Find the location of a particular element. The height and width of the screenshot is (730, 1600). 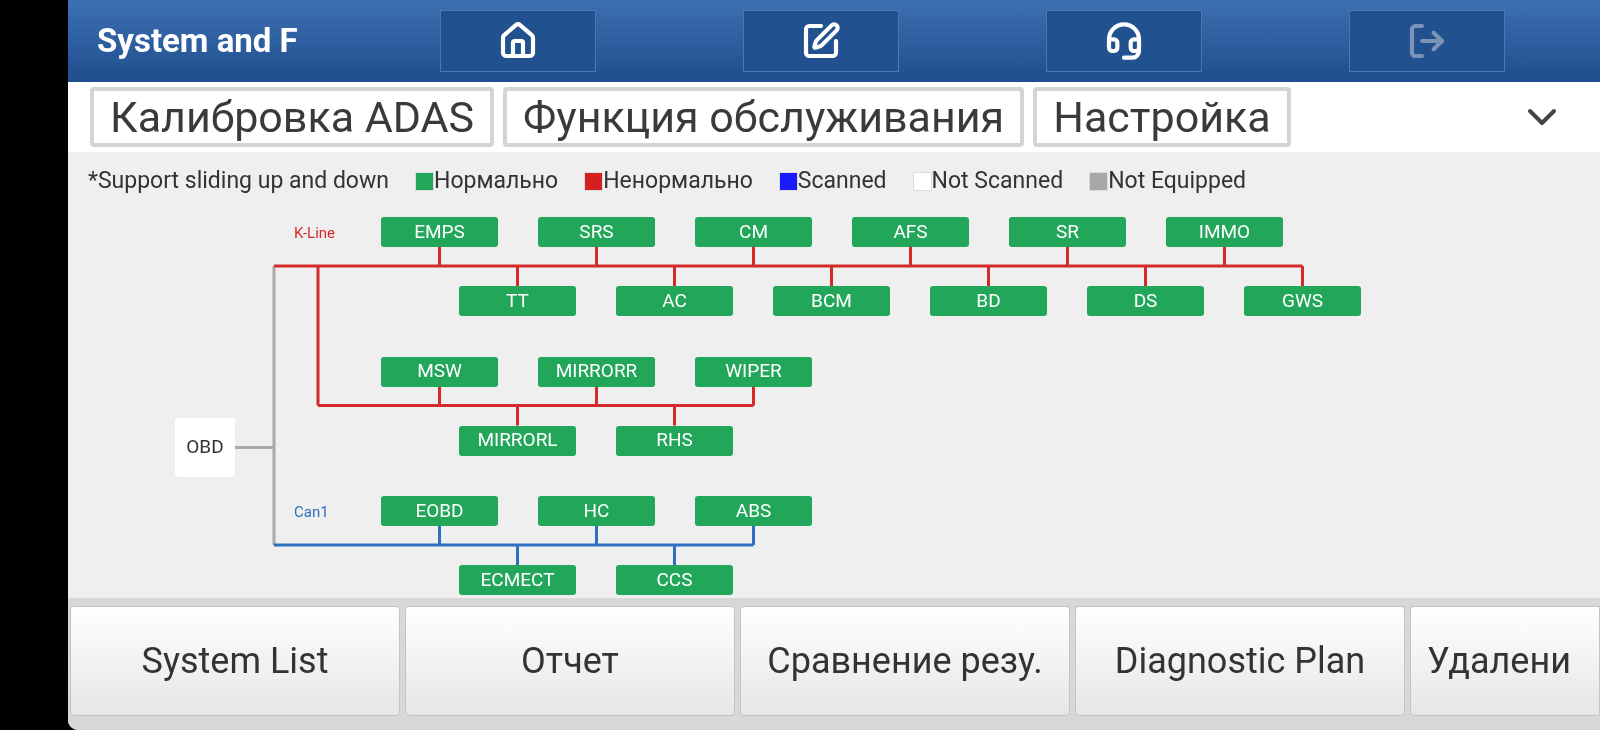

obd-node: OBD is located at coordinates (205, 447).